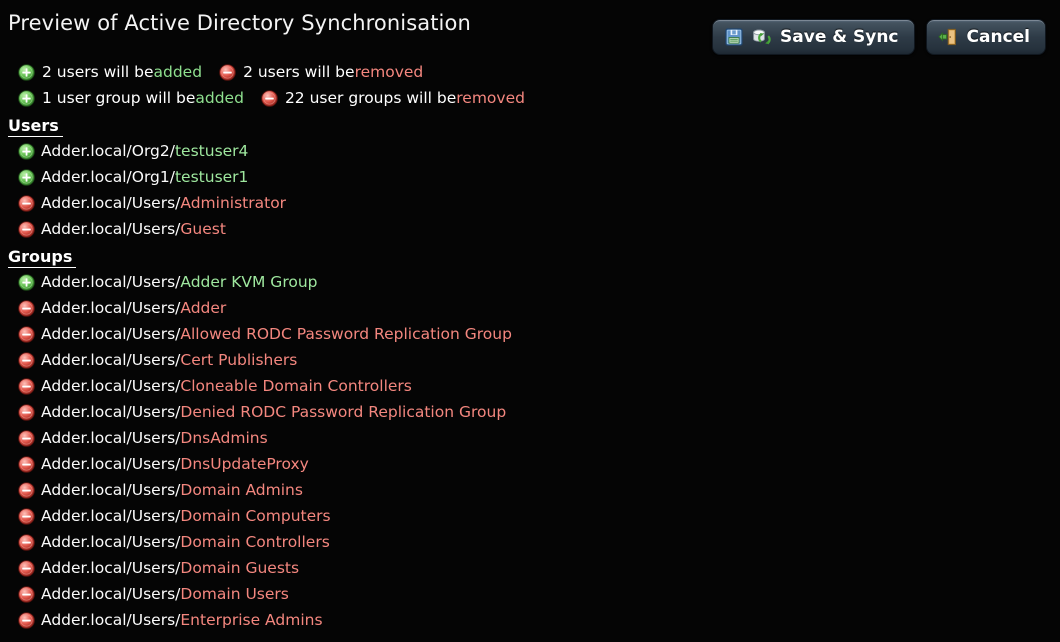 This screenshot has width=1060, height=642. What do you see at coordinates (539, 438) in the screenshot?
I see `list-item: Adder.local/Users/DnsAdmins` at bounding box center [539, 438].